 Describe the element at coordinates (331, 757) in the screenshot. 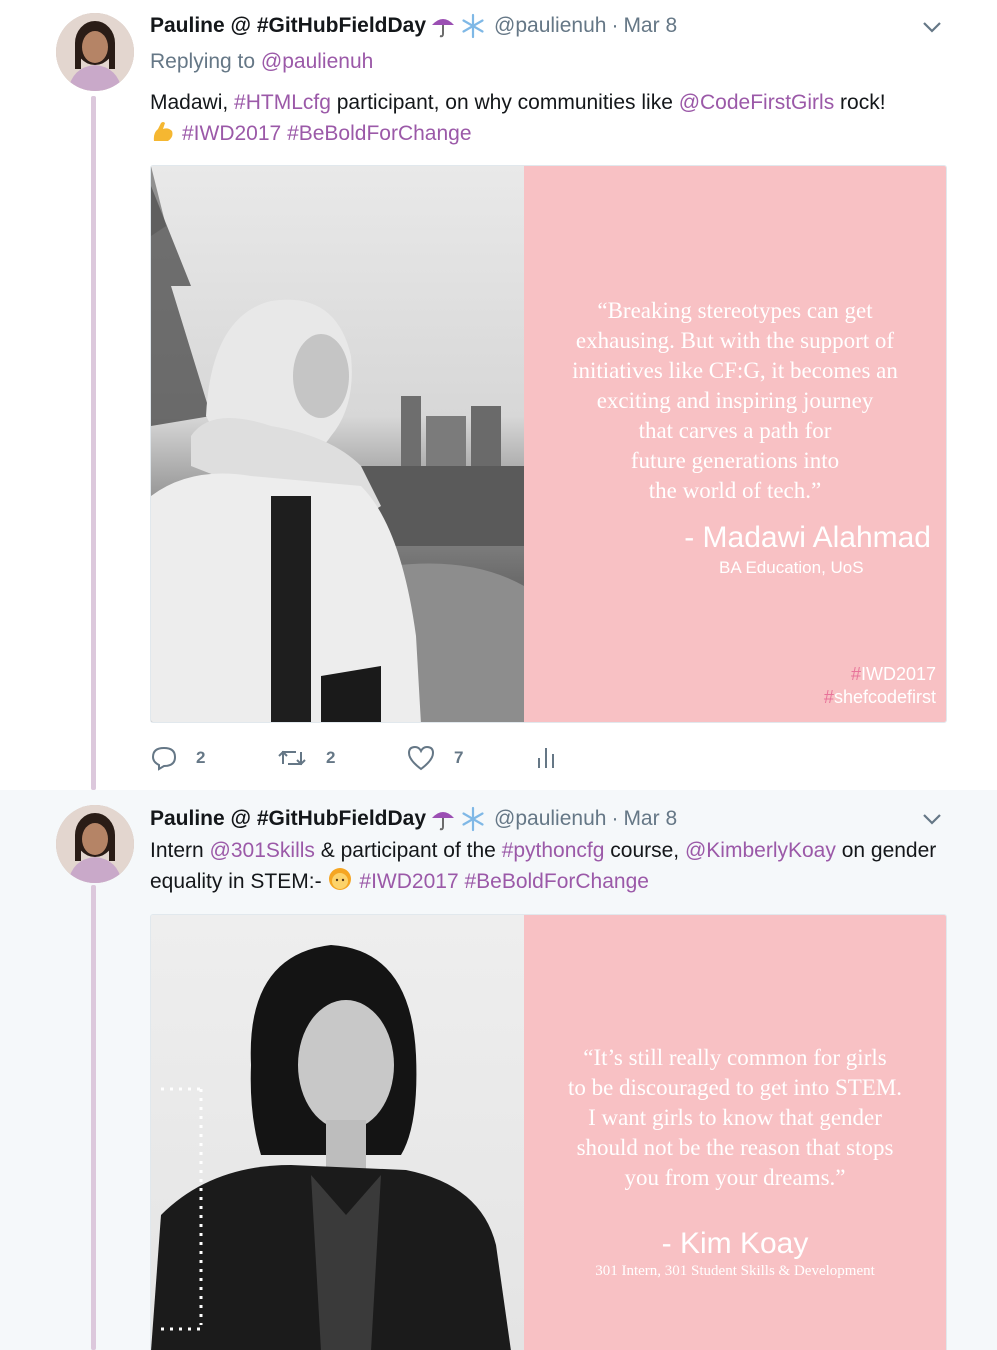

I see `retweet-count: 2` at that location.